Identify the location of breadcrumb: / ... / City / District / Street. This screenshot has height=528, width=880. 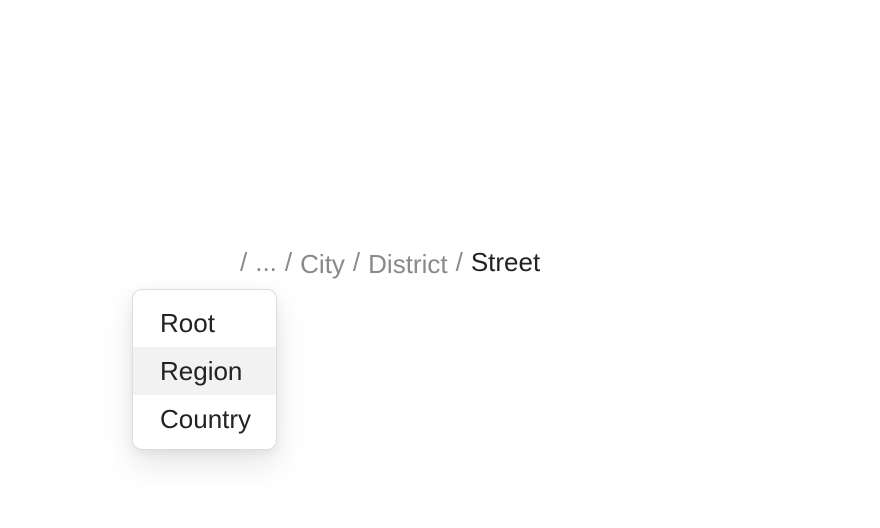
(390, 264).